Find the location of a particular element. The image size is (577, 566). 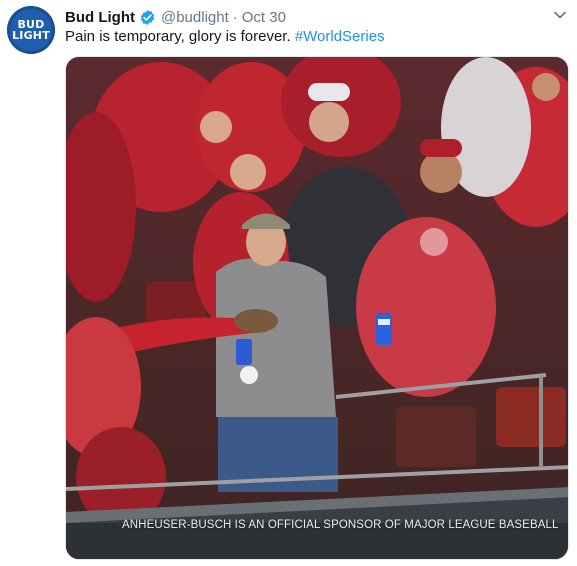

tweet-header: Bud Light @budlight · Oct 30 is located at coordinates (175, 17).